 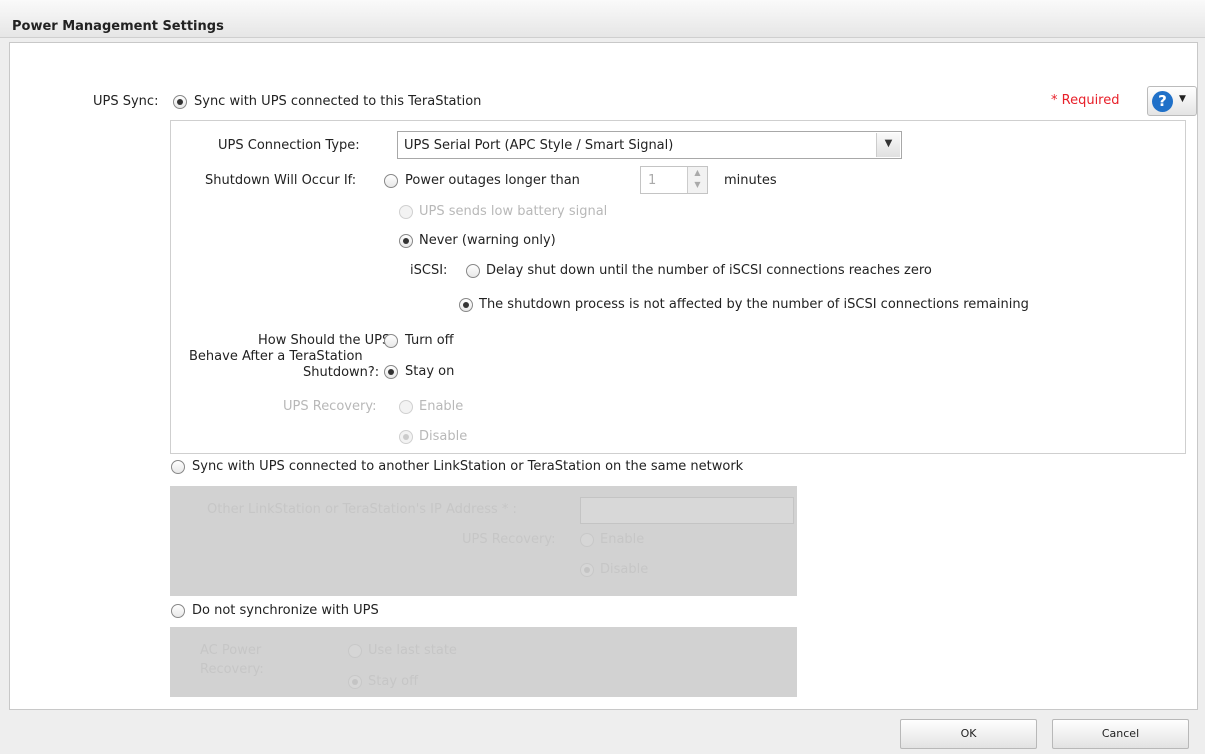 I want to click on recovery-disable-label: Disable, so click(x=443, y=436).